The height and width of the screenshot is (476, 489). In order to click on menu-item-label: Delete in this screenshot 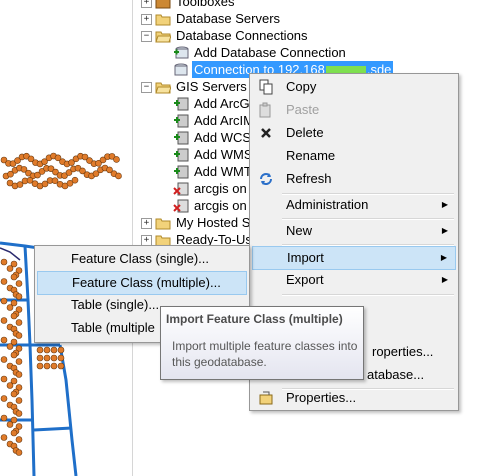, I will do `click(305, 132)`.